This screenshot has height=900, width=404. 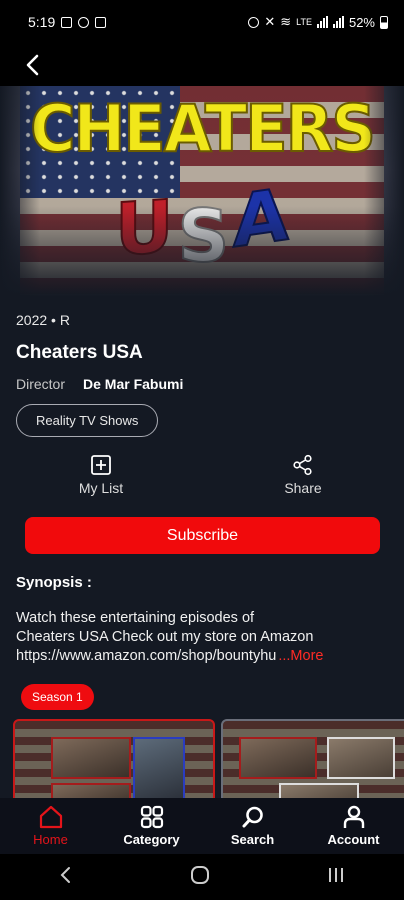 What do you see at coordinates (41, 384) in the screenshot?
I see `director-label: Director` at bounding box center [41, 384].